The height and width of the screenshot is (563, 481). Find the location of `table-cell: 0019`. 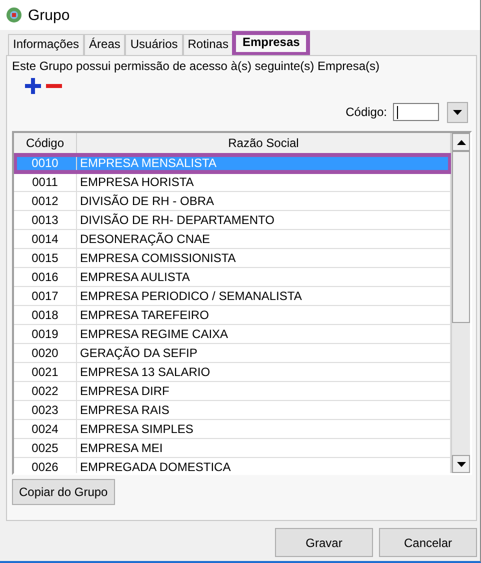

table-cell: 0019 is located at coordinates (45, 334).